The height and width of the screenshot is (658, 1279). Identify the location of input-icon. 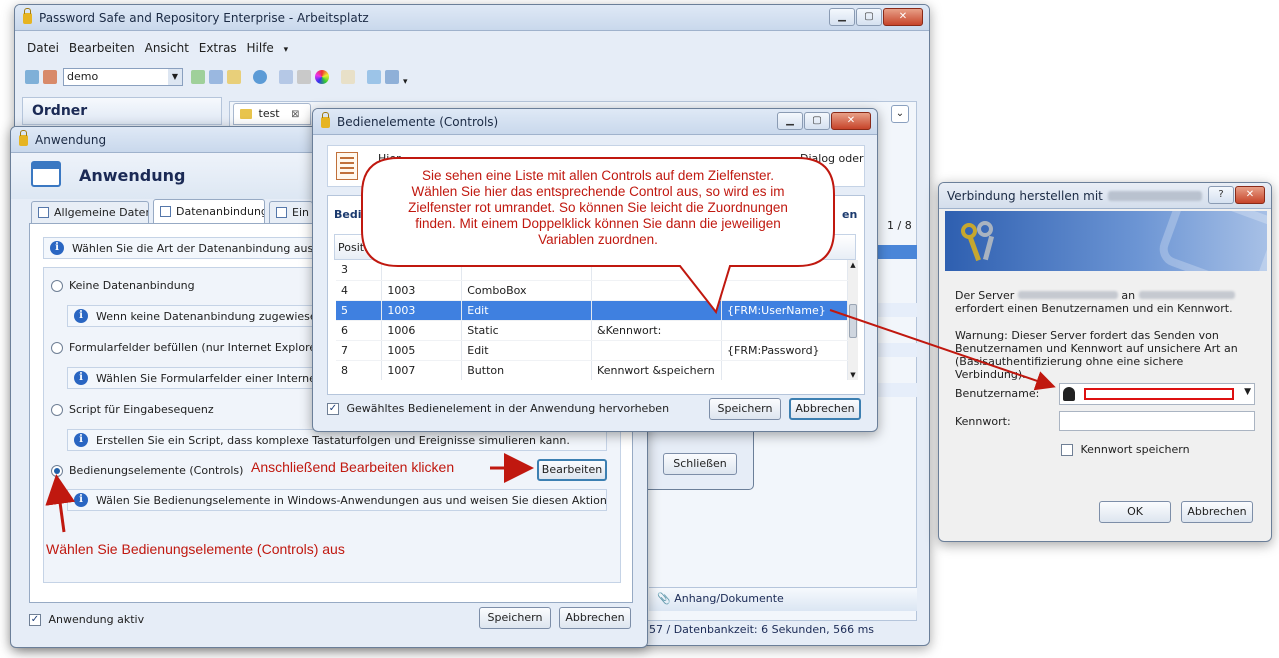
(281, 212).